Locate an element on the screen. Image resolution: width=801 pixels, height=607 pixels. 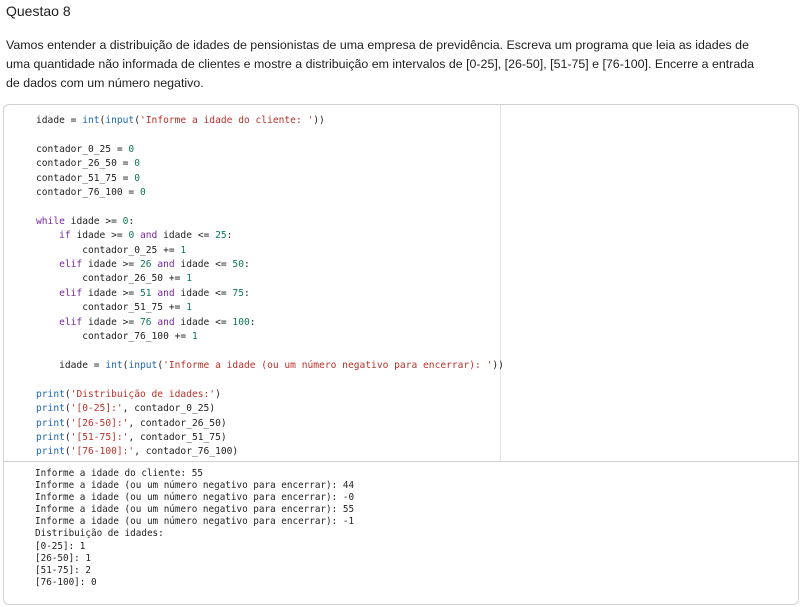
output-line: [0-25]: 1 is located at coordinates (60, 546).